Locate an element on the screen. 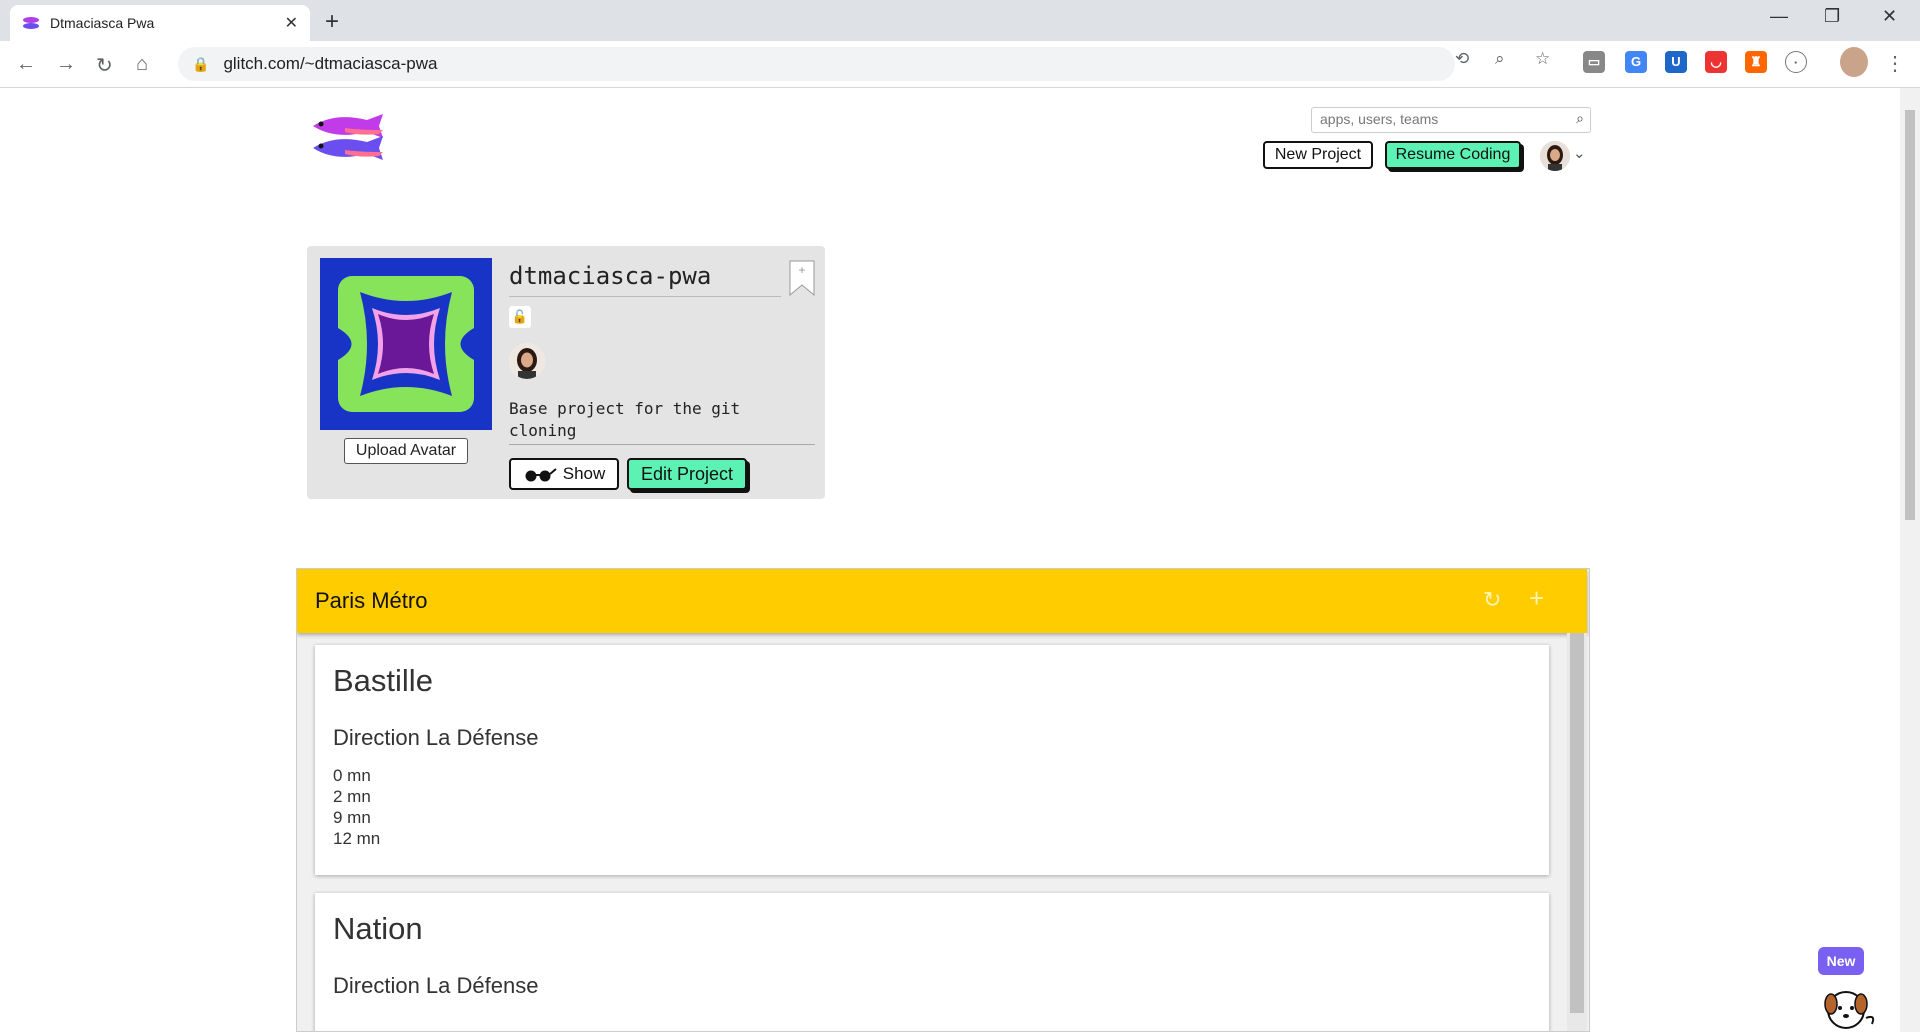 Image resolution: width=1920 pixels, height=1032 pixels. project-description: Base project for the git cloning is located at coordinates (662, 421).